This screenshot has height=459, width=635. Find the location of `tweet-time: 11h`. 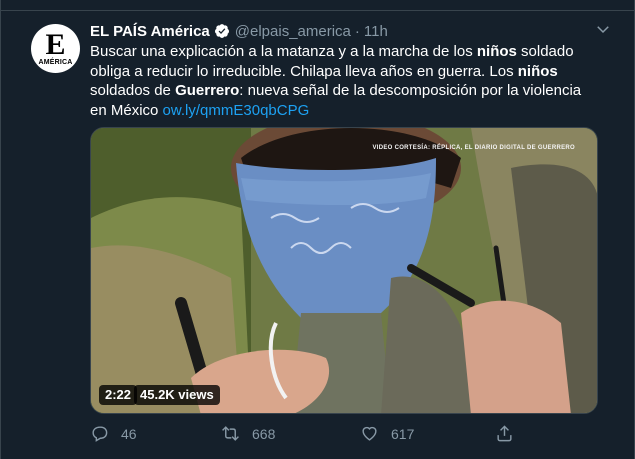

tweet-time: 11h is located at coordinates (376, 31).